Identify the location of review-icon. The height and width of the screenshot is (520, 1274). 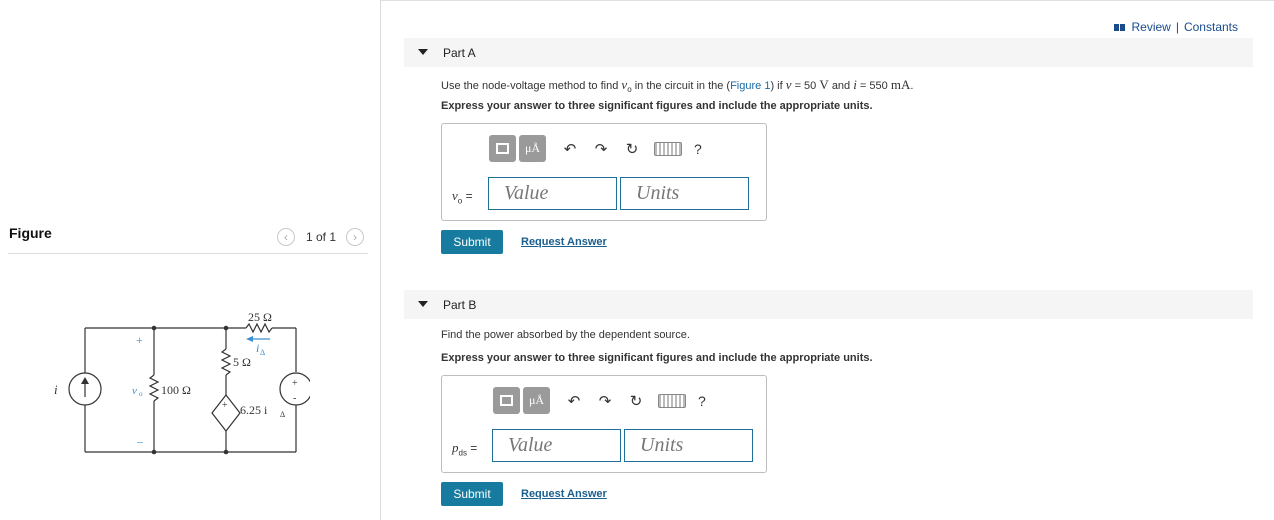
(1120, 27).